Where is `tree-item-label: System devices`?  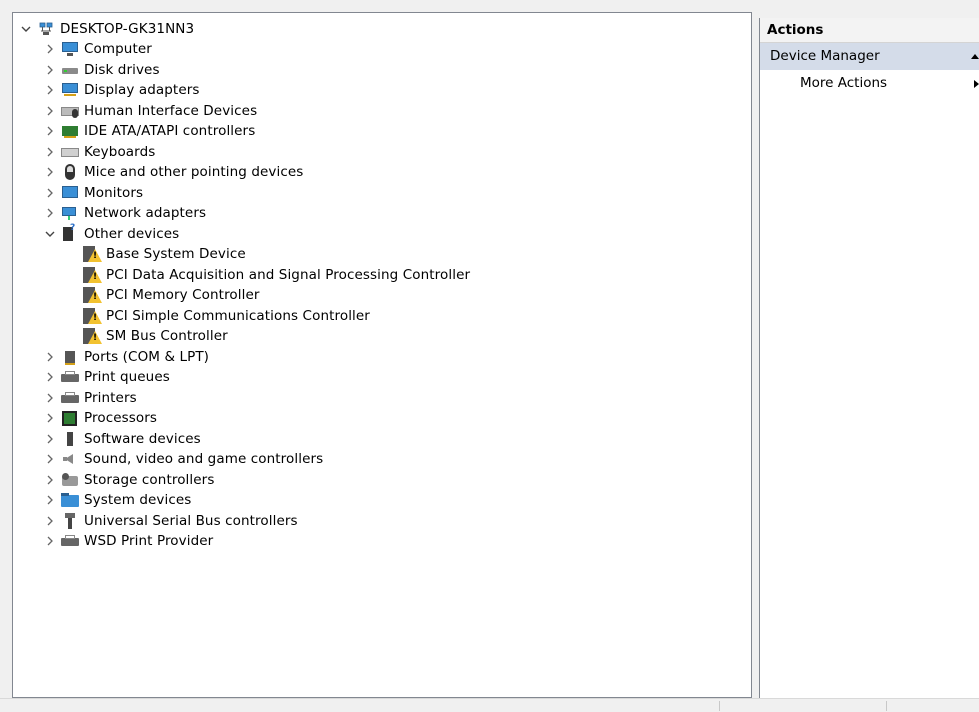 tree-item-label: System devices is located at coordinates (138, 500).